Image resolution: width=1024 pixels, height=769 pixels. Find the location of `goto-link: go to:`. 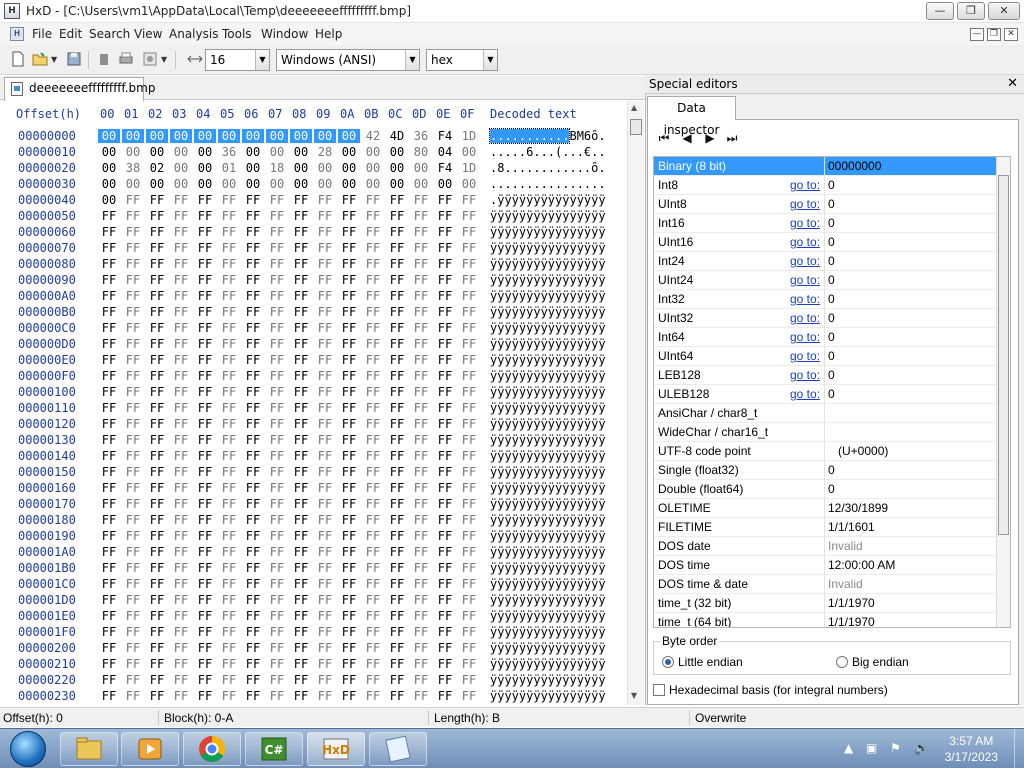

goto-link: go to: is located at coordinates (805, 261).